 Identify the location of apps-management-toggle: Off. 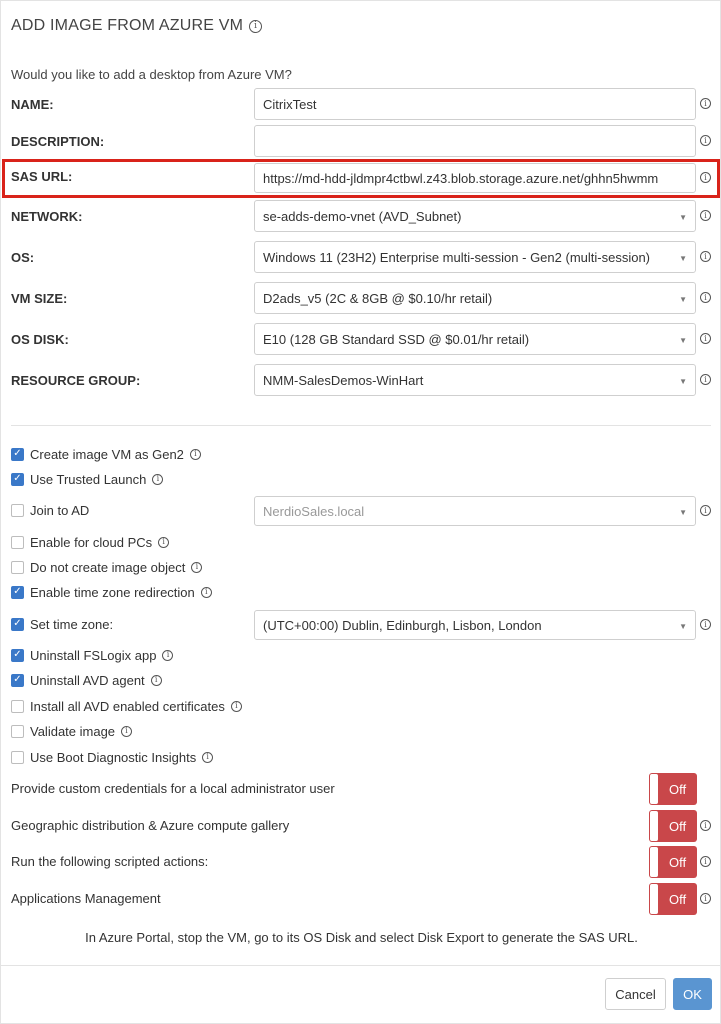
(673, 899).